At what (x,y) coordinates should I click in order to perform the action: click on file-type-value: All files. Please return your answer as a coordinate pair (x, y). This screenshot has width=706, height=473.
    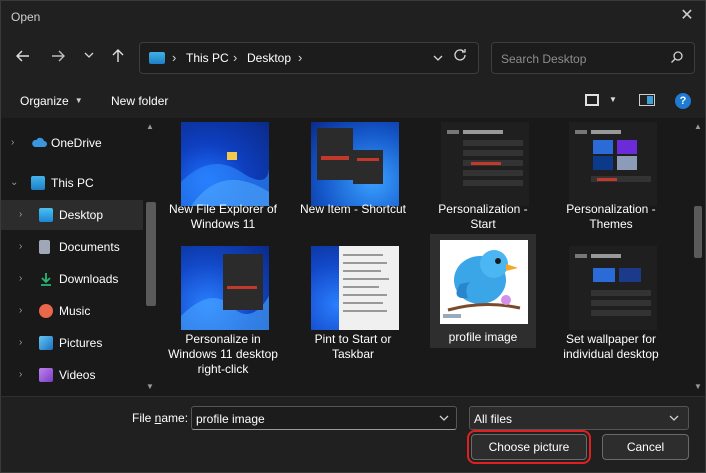
    Looking at the image, I should click on (493, 419).